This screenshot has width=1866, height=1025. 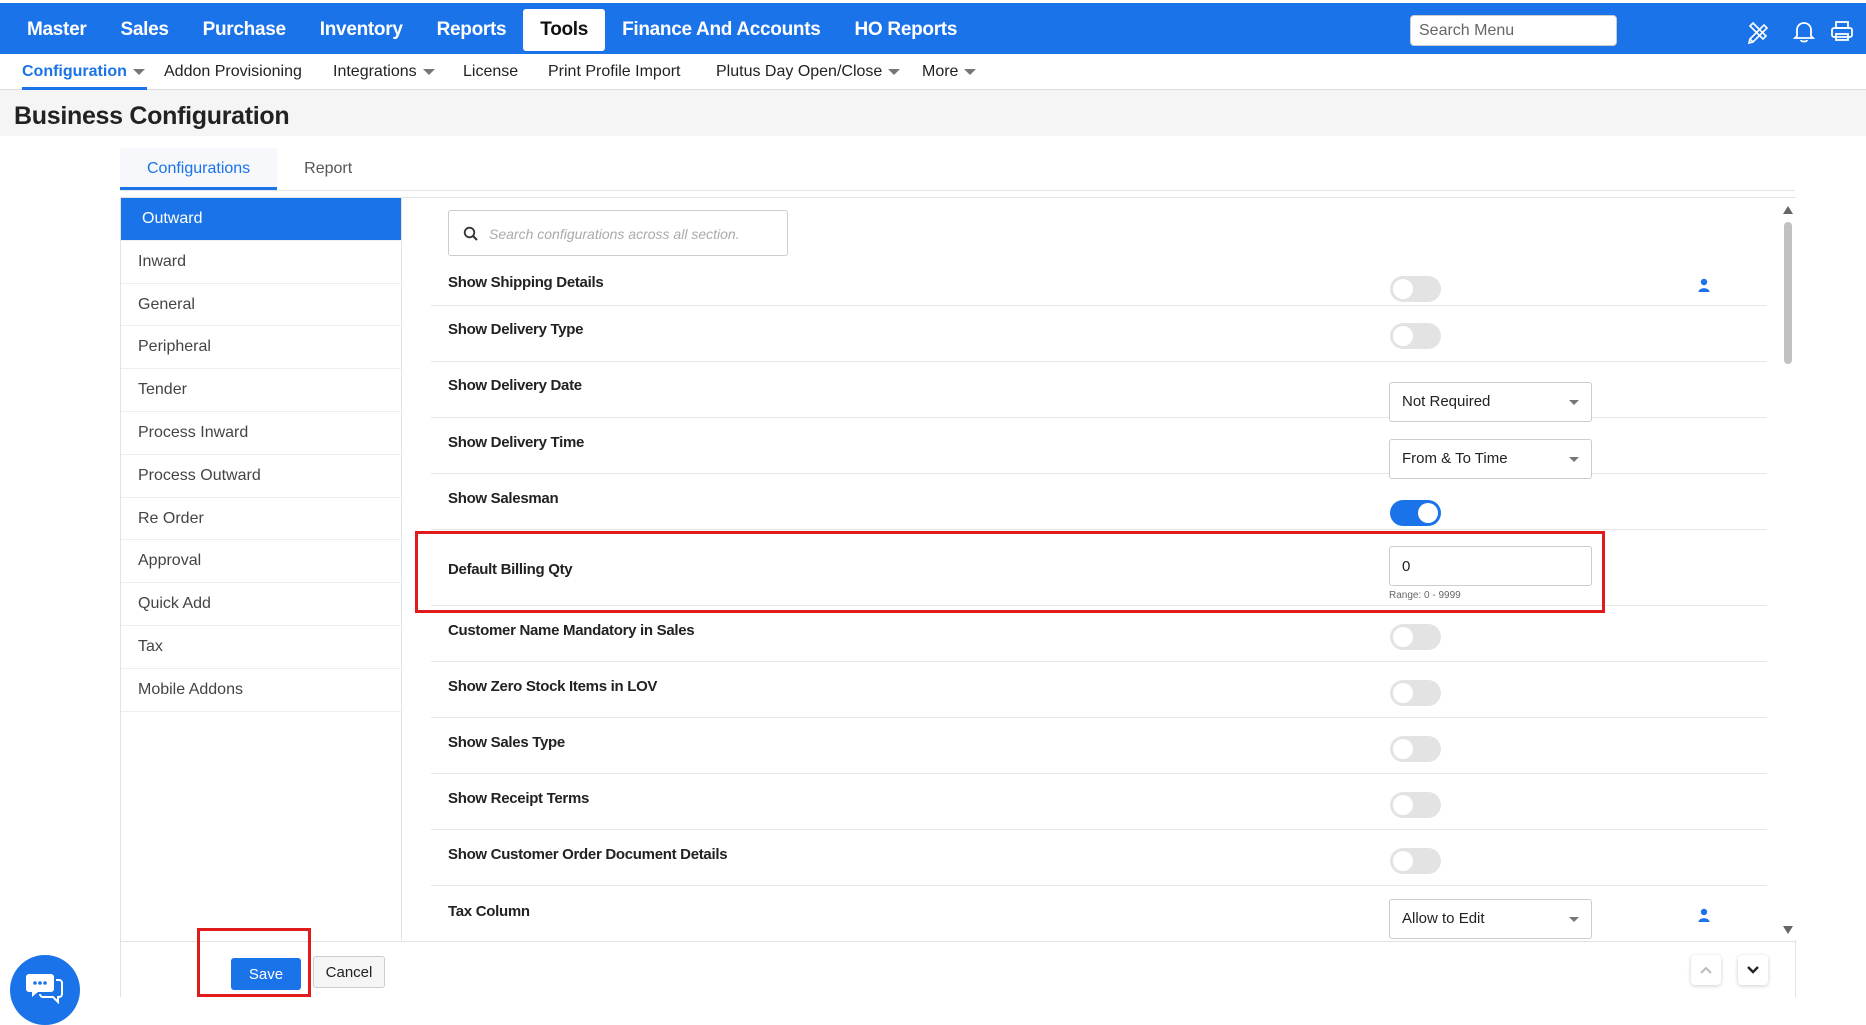 What do you see at coordinates (1415, 861) in the screenshot?
I see `show-customer-order-document-toggle` at bounding box center [1415, 861].